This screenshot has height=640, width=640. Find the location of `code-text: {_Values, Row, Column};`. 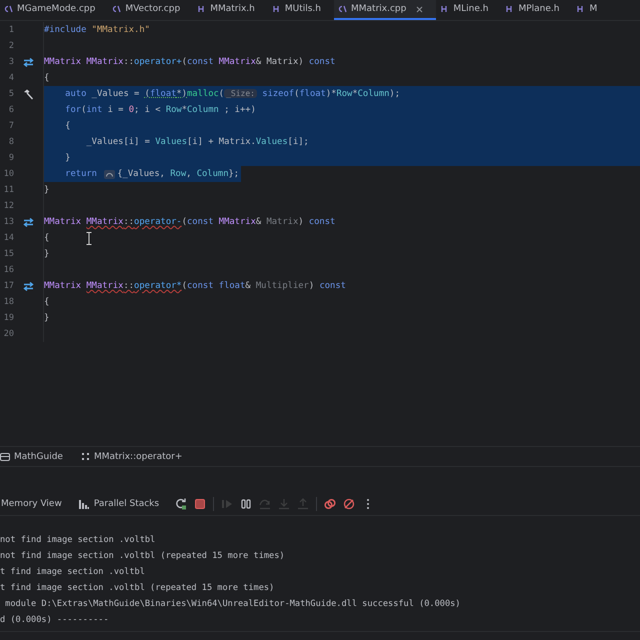

code-text: {_Values, Row, Column}; is located at coordinates (178, 174).